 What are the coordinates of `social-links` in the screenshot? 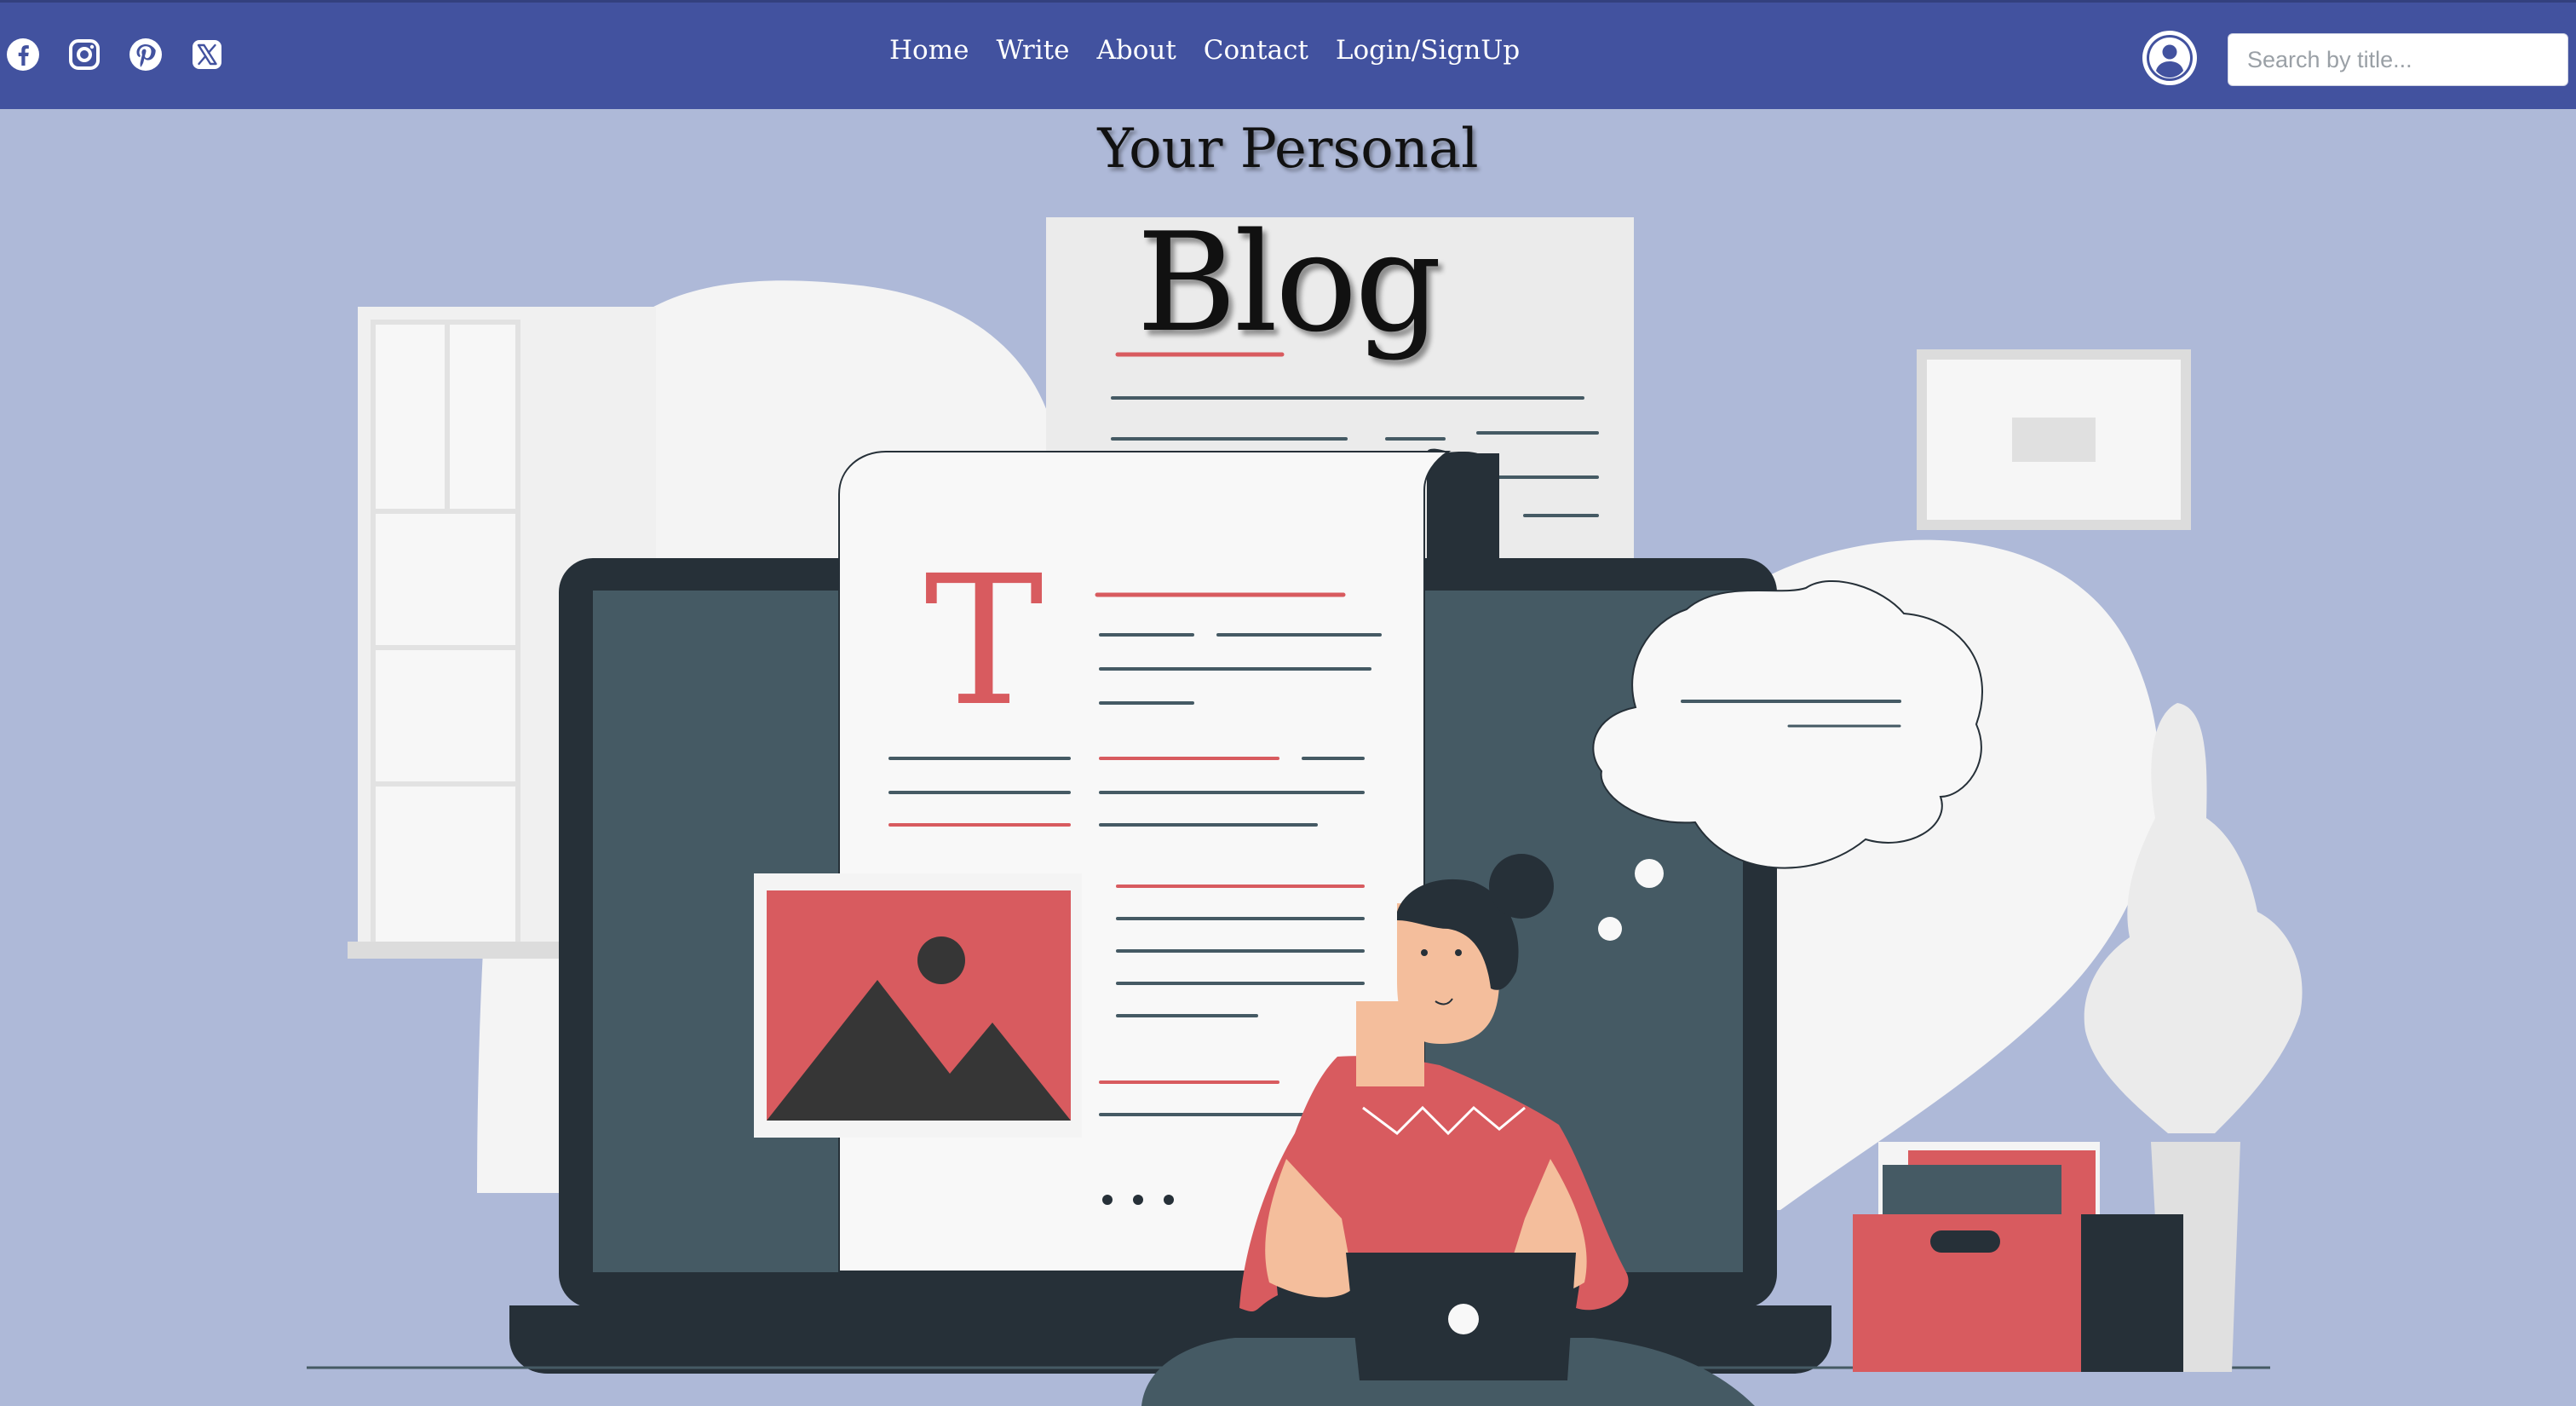 It's located at (115, 54).